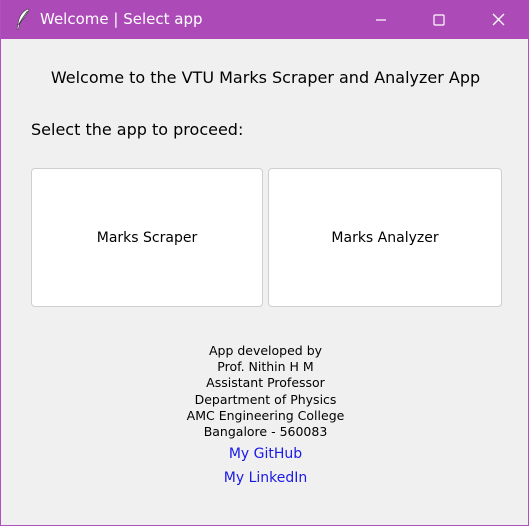  What do you see at coordinates (265, 454) in the screenshot?
I see `github-link: My GitHub` at bounding box center [265, 454].